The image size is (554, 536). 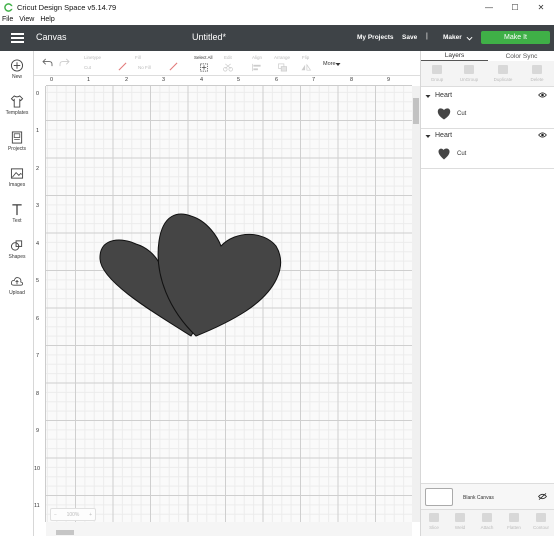 I want to click on menu-help: Help, so click(x=47, y=19).